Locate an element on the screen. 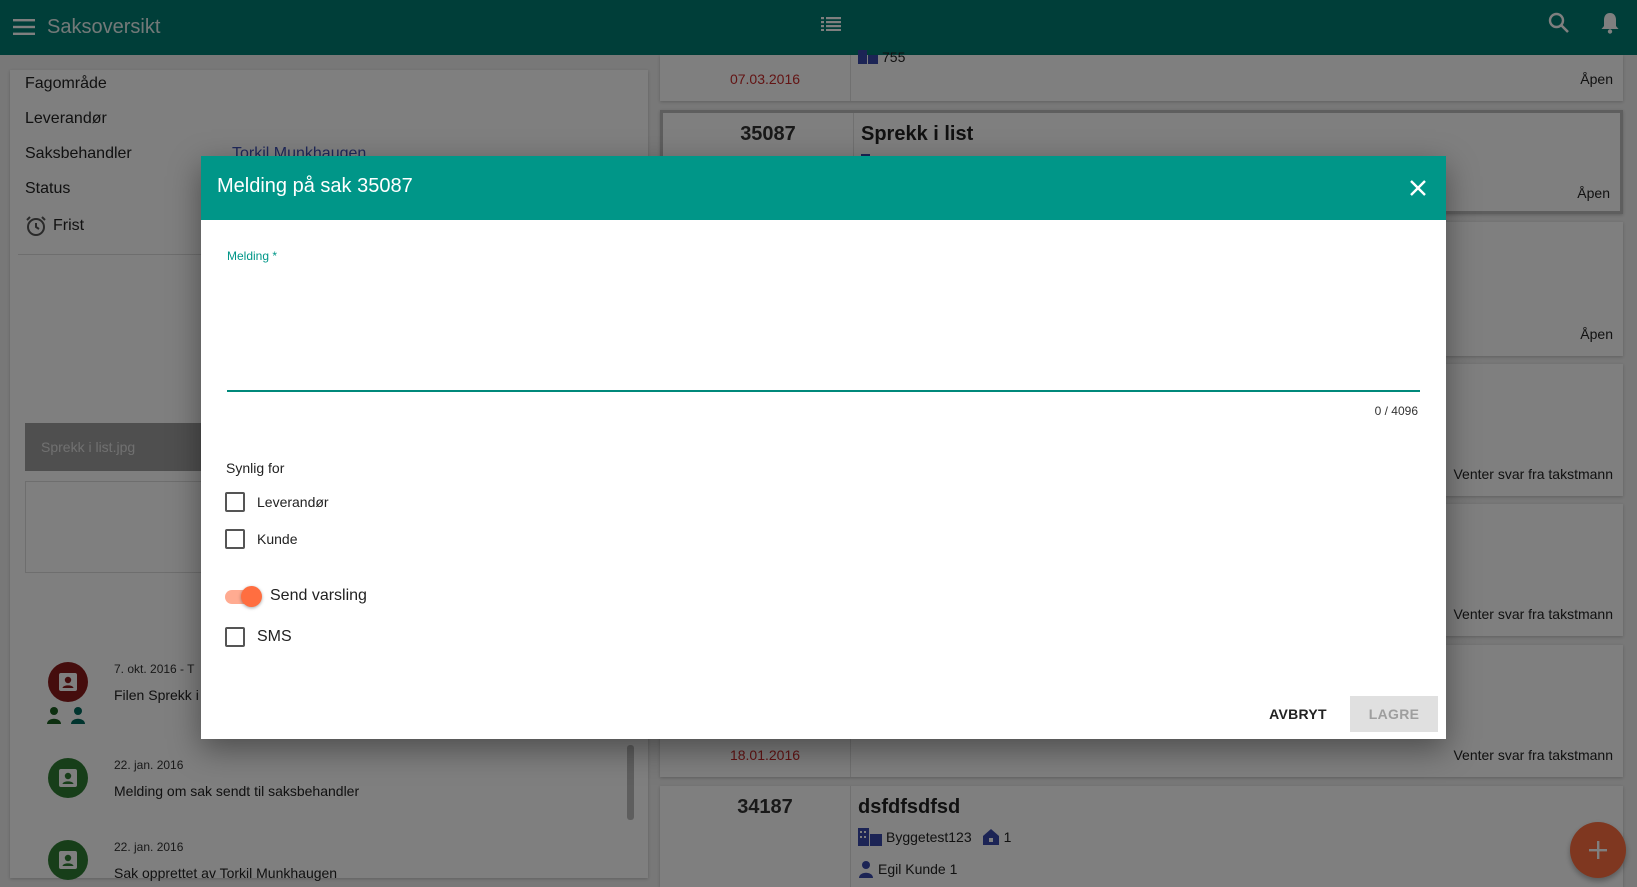 This screenshot has height=887, width=1637. toggle-thumb is located at coordinates (251, 596).